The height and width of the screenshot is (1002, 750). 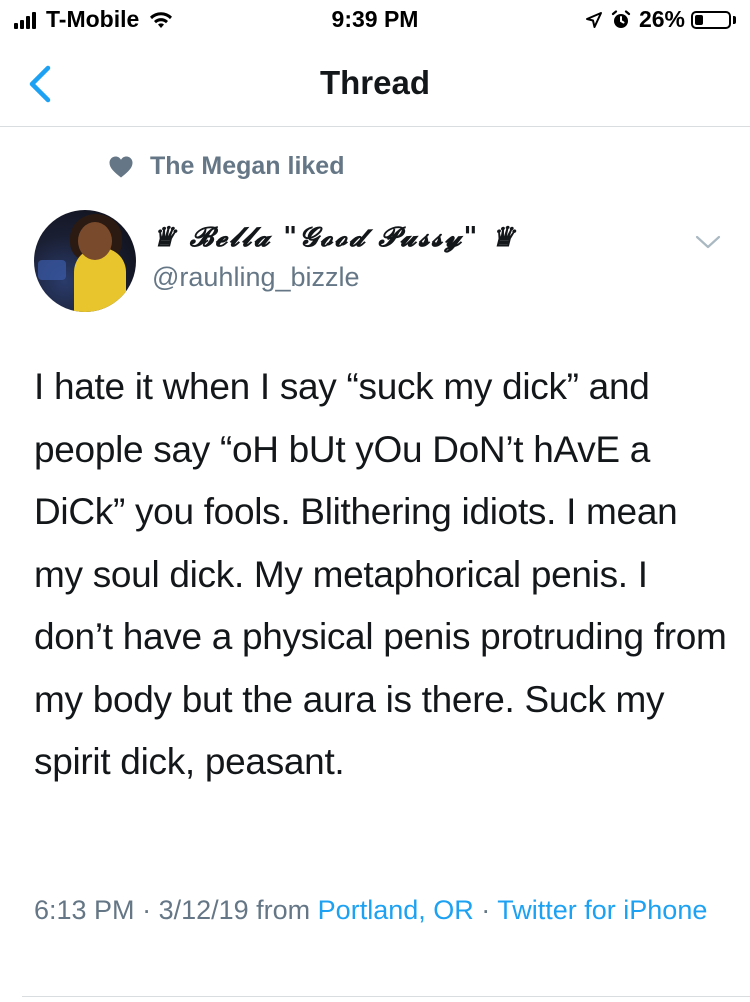 What do you see at coordinates (95, 241) in the screenshot?
I see `avatar-head` at bounding box center [95, 241].